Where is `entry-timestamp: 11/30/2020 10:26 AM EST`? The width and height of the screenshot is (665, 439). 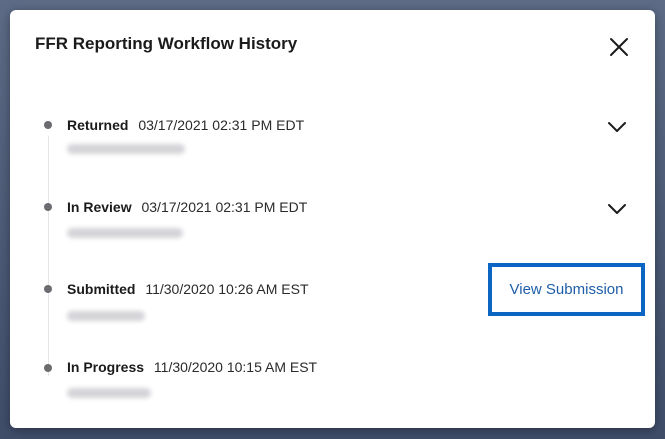 entry-timestamp: 11/30/2020 10:26 AM EST is located at coordinates (227, 289).